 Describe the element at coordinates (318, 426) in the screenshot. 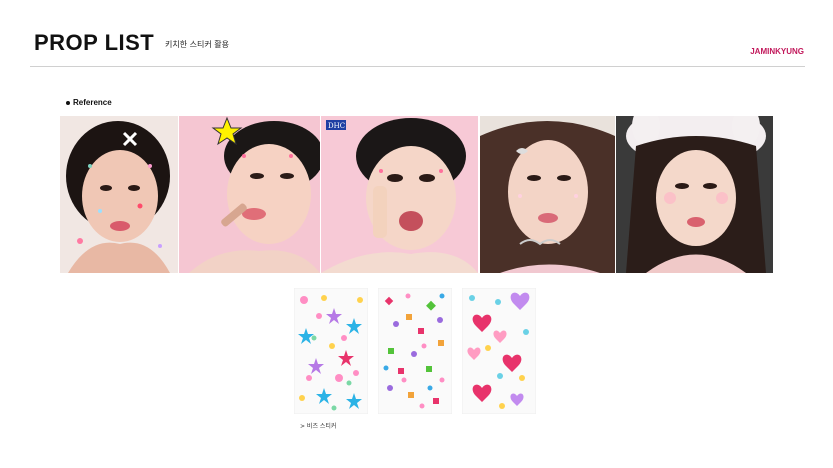

I see `sticker-caption: > 비즈 스티커` at that location.